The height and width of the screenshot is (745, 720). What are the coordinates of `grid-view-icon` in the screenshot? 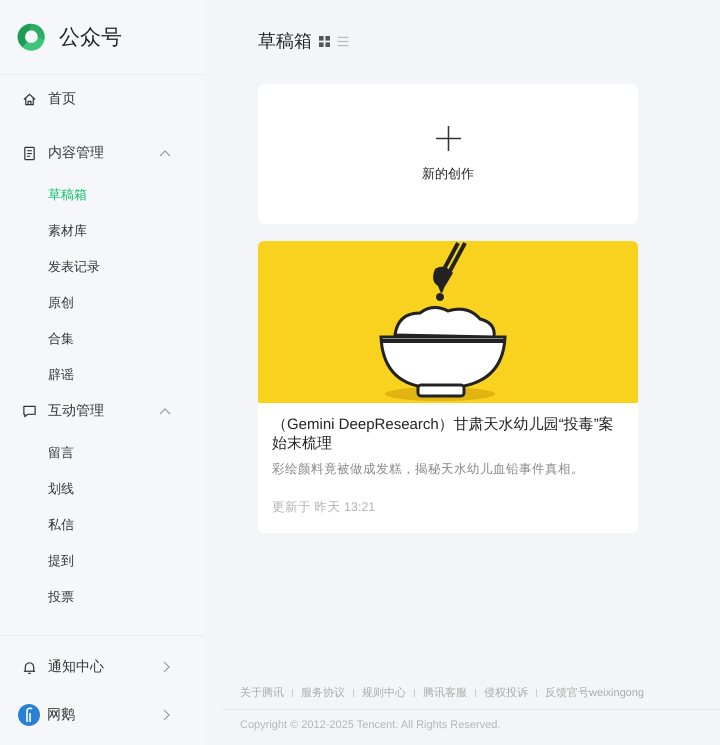 It's located at (324, 41).